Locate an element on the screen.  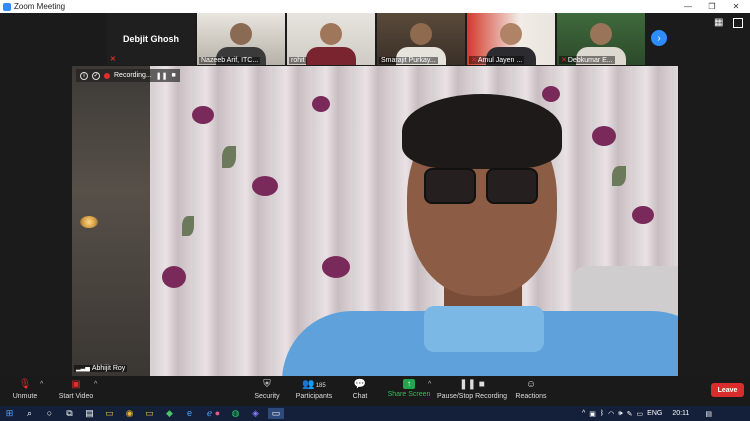
participant-label: rohit is located at coordinates (298, 60).